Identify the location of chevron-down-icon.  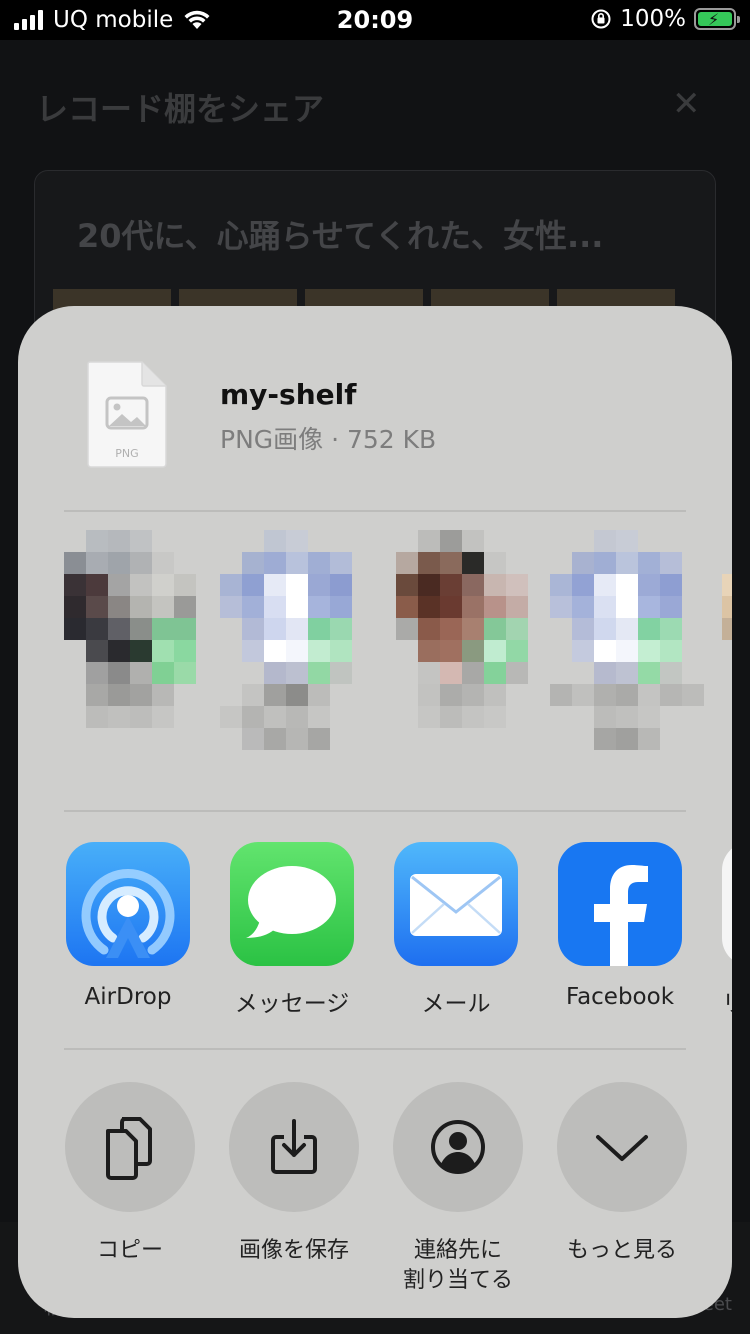
(622, 1148).